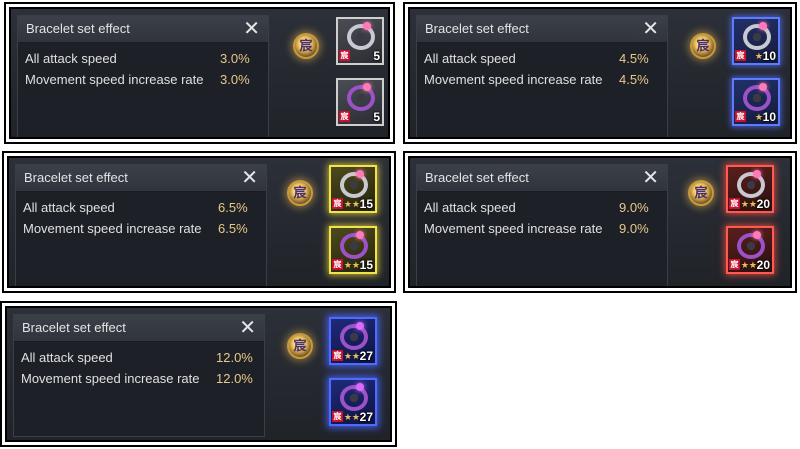  Describe the element at coordinates (139, 381) in the screenshot. I see `stat-row: Movement speed increase rate 12.0%` at that location.